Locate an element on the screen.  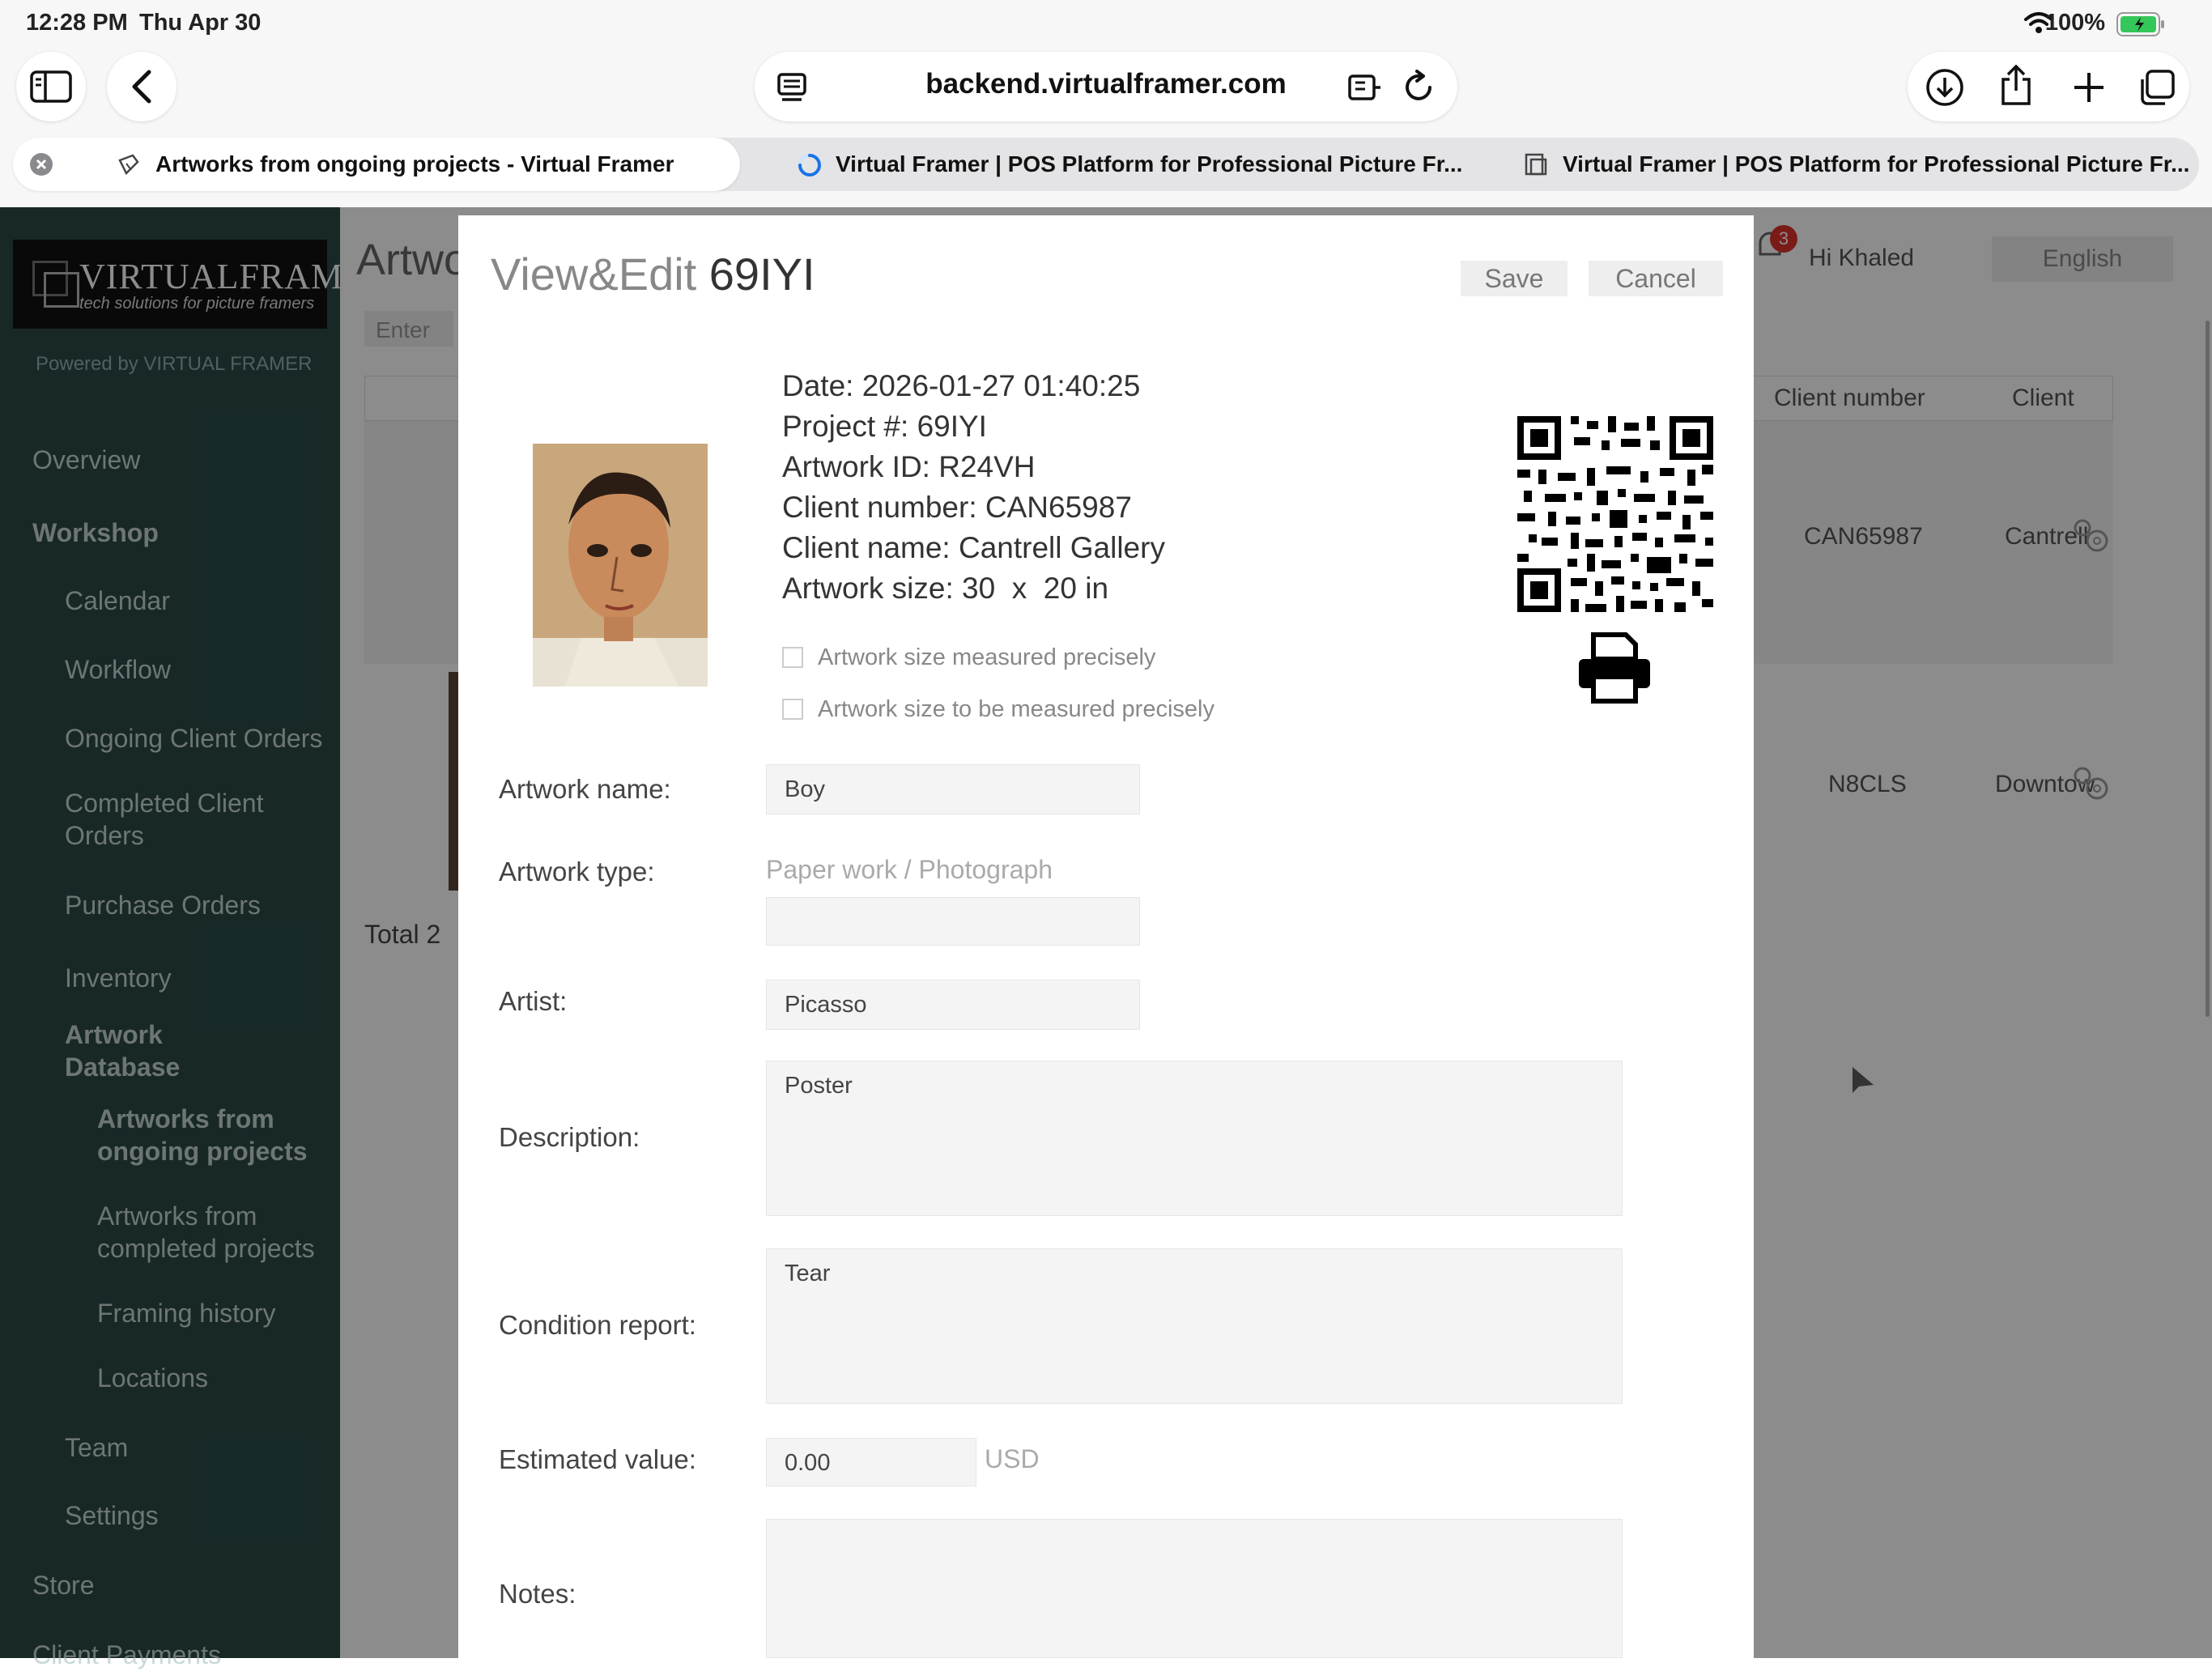
reader-icon is located at coordinates (1365, 87).